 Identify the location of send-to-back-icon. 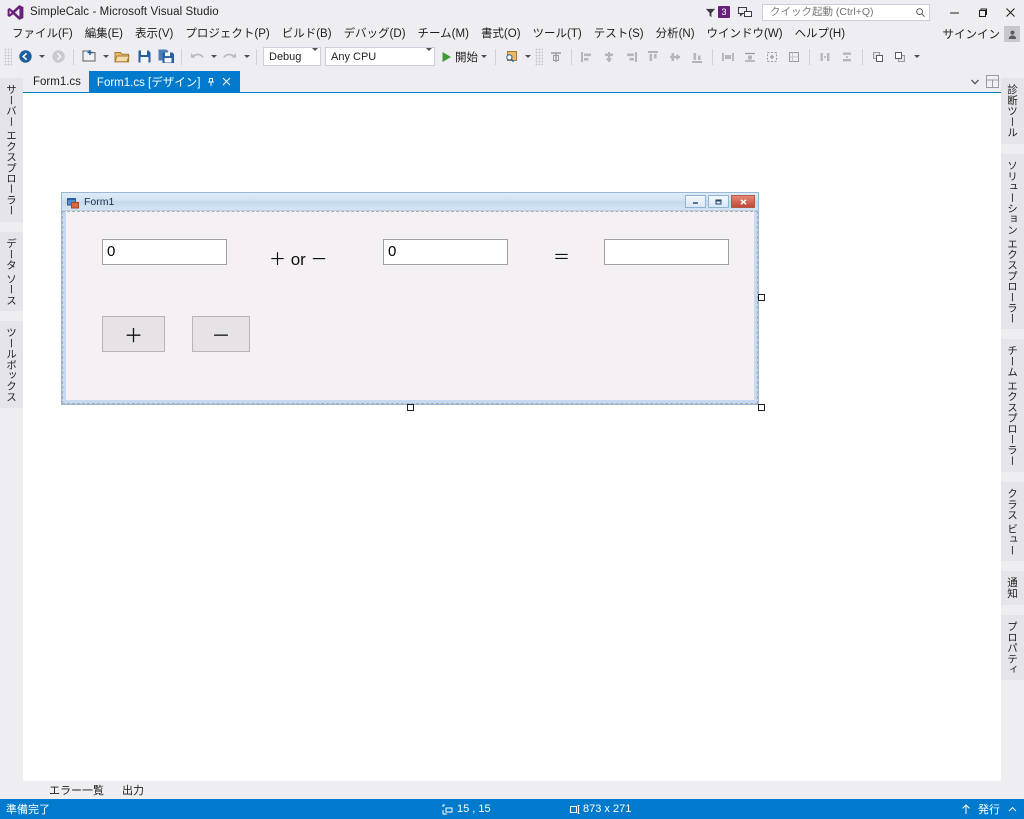
(900, 57).